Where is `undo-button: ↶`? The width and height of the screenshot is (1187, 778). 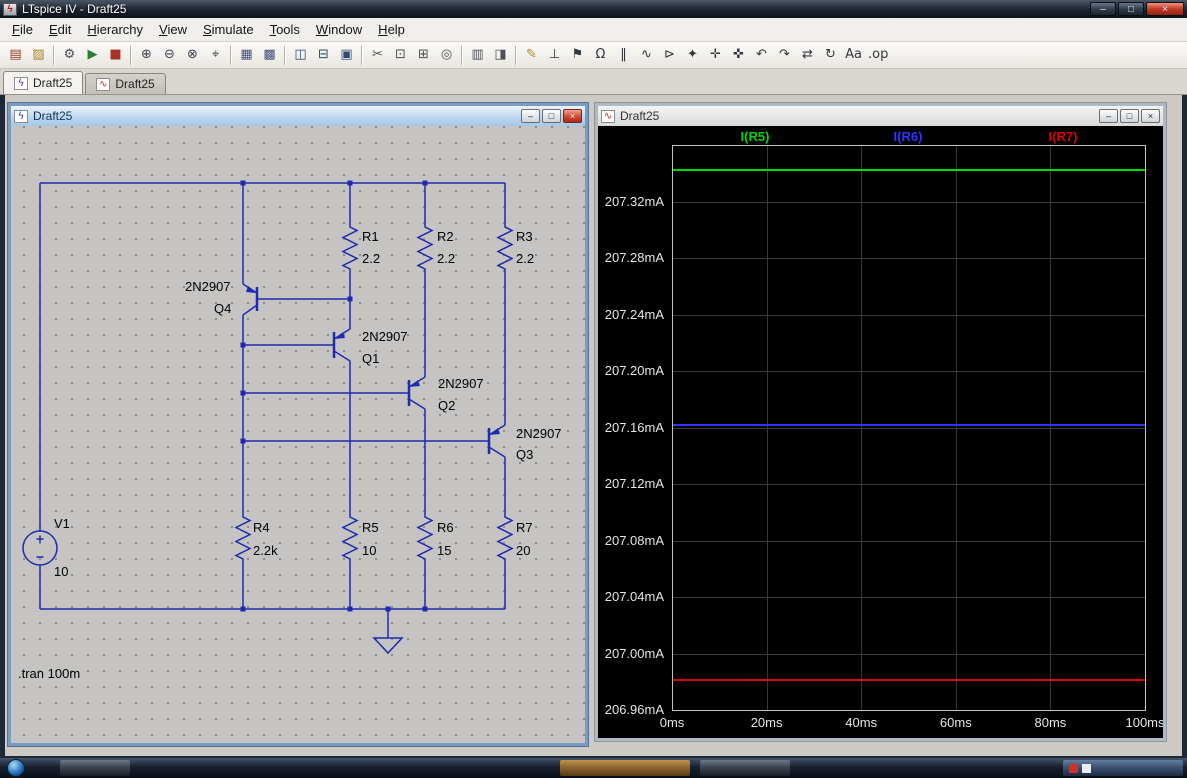 undo-button: ↶ is located at coordinates (761, 55).